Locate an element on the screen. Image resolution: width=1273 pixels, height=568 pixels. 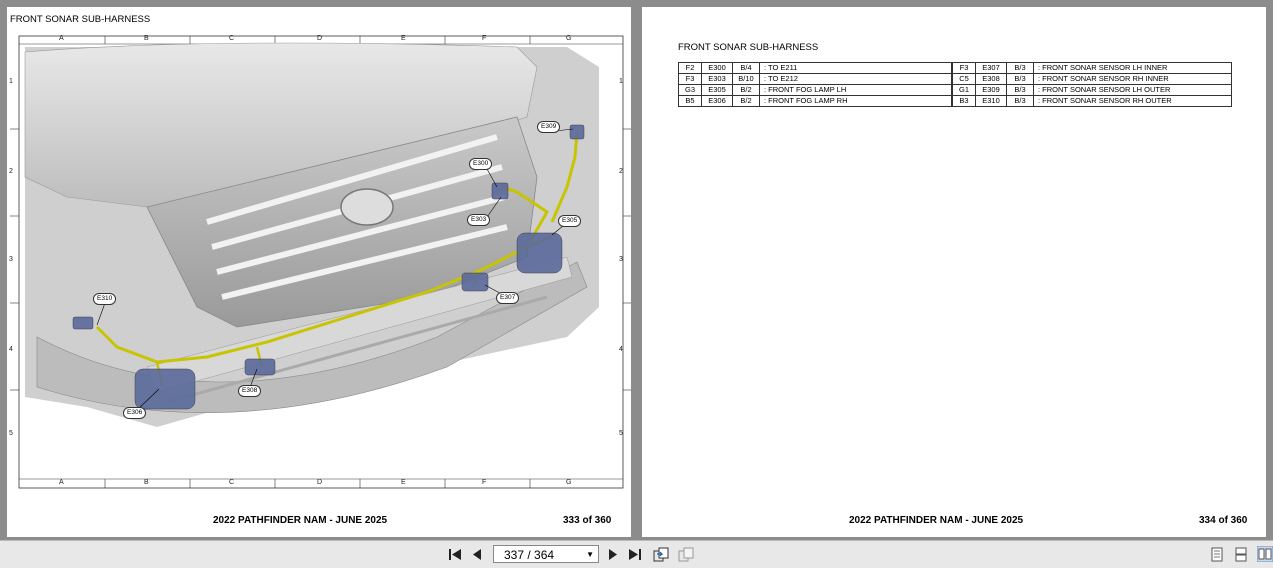
table-row: G3 E305 B/2 : FRONT FOG LAMP LH is located at coordinates (815, 90).